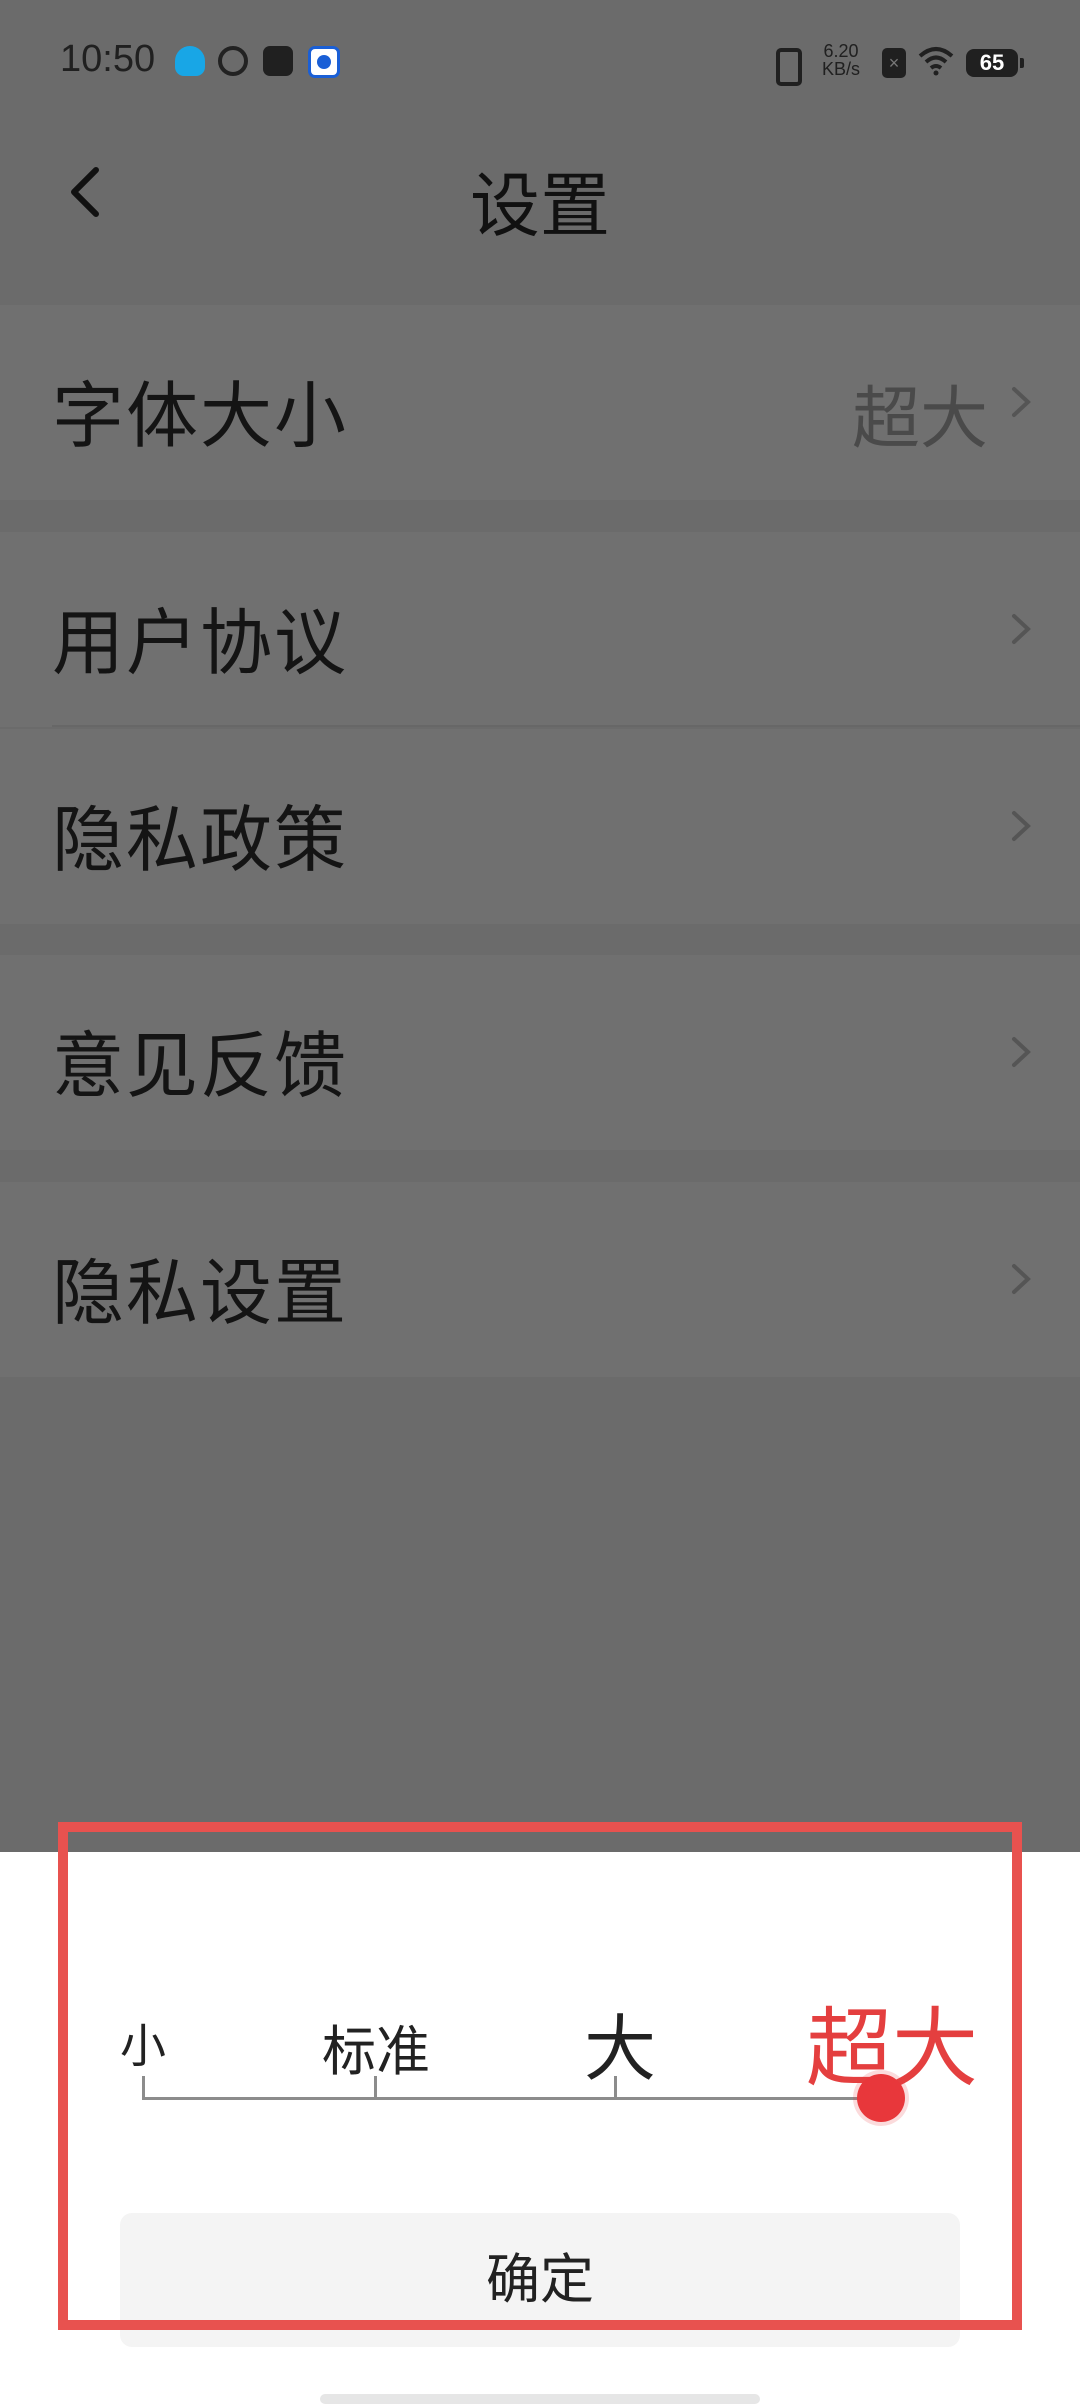  Describe the element at coordinates (540, 2399) in the screenshot. I see `home-indicator` at that location.